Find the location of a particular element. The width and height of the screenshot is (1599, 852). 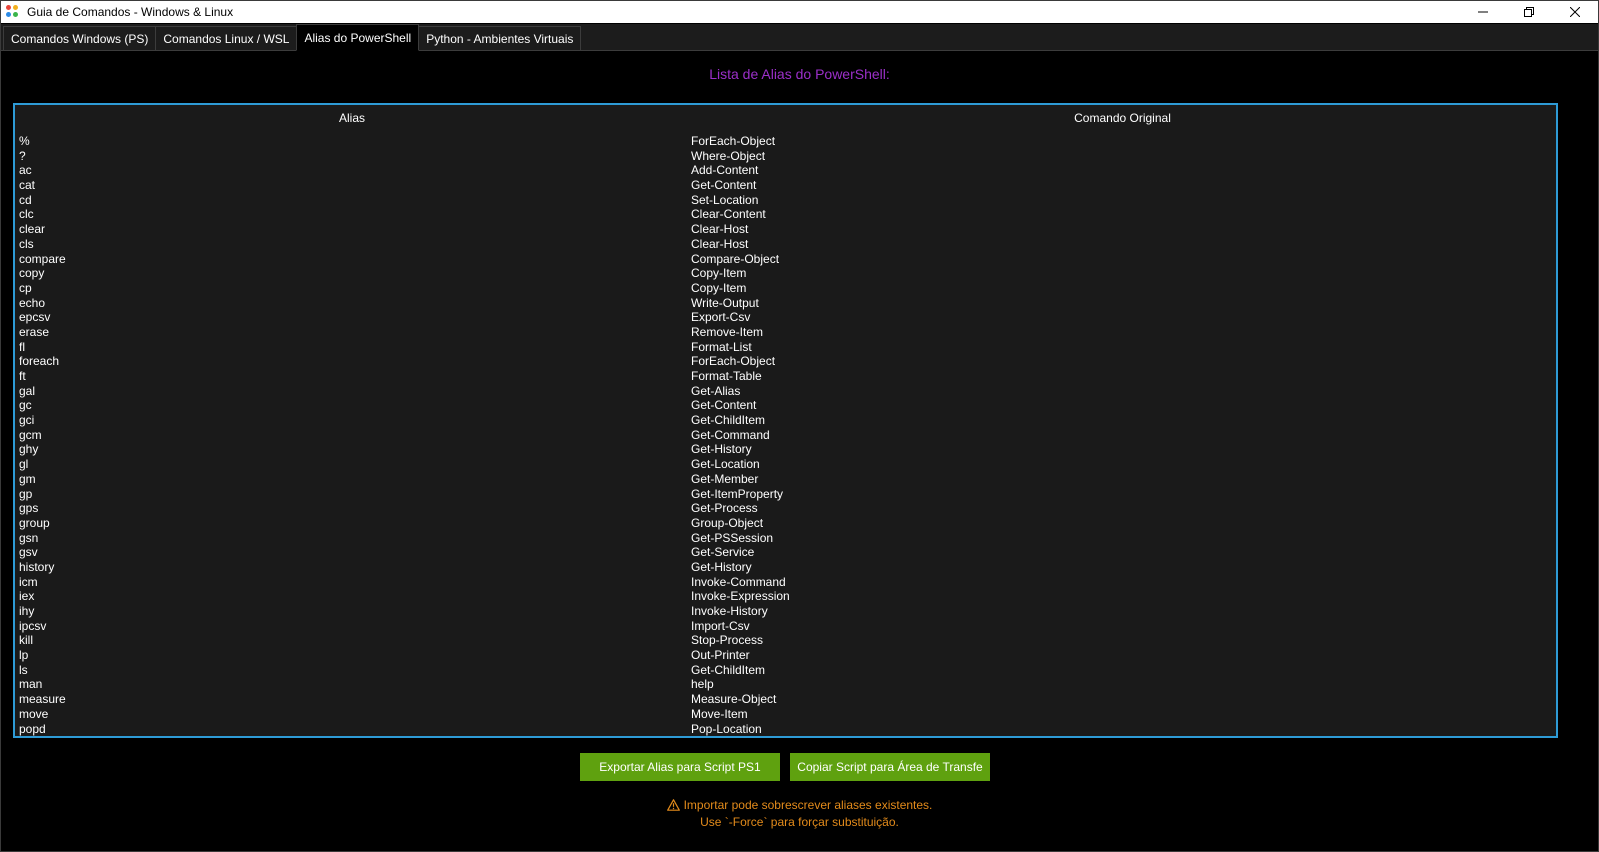

alias-cell: cat is located at coordinates (27, 185).